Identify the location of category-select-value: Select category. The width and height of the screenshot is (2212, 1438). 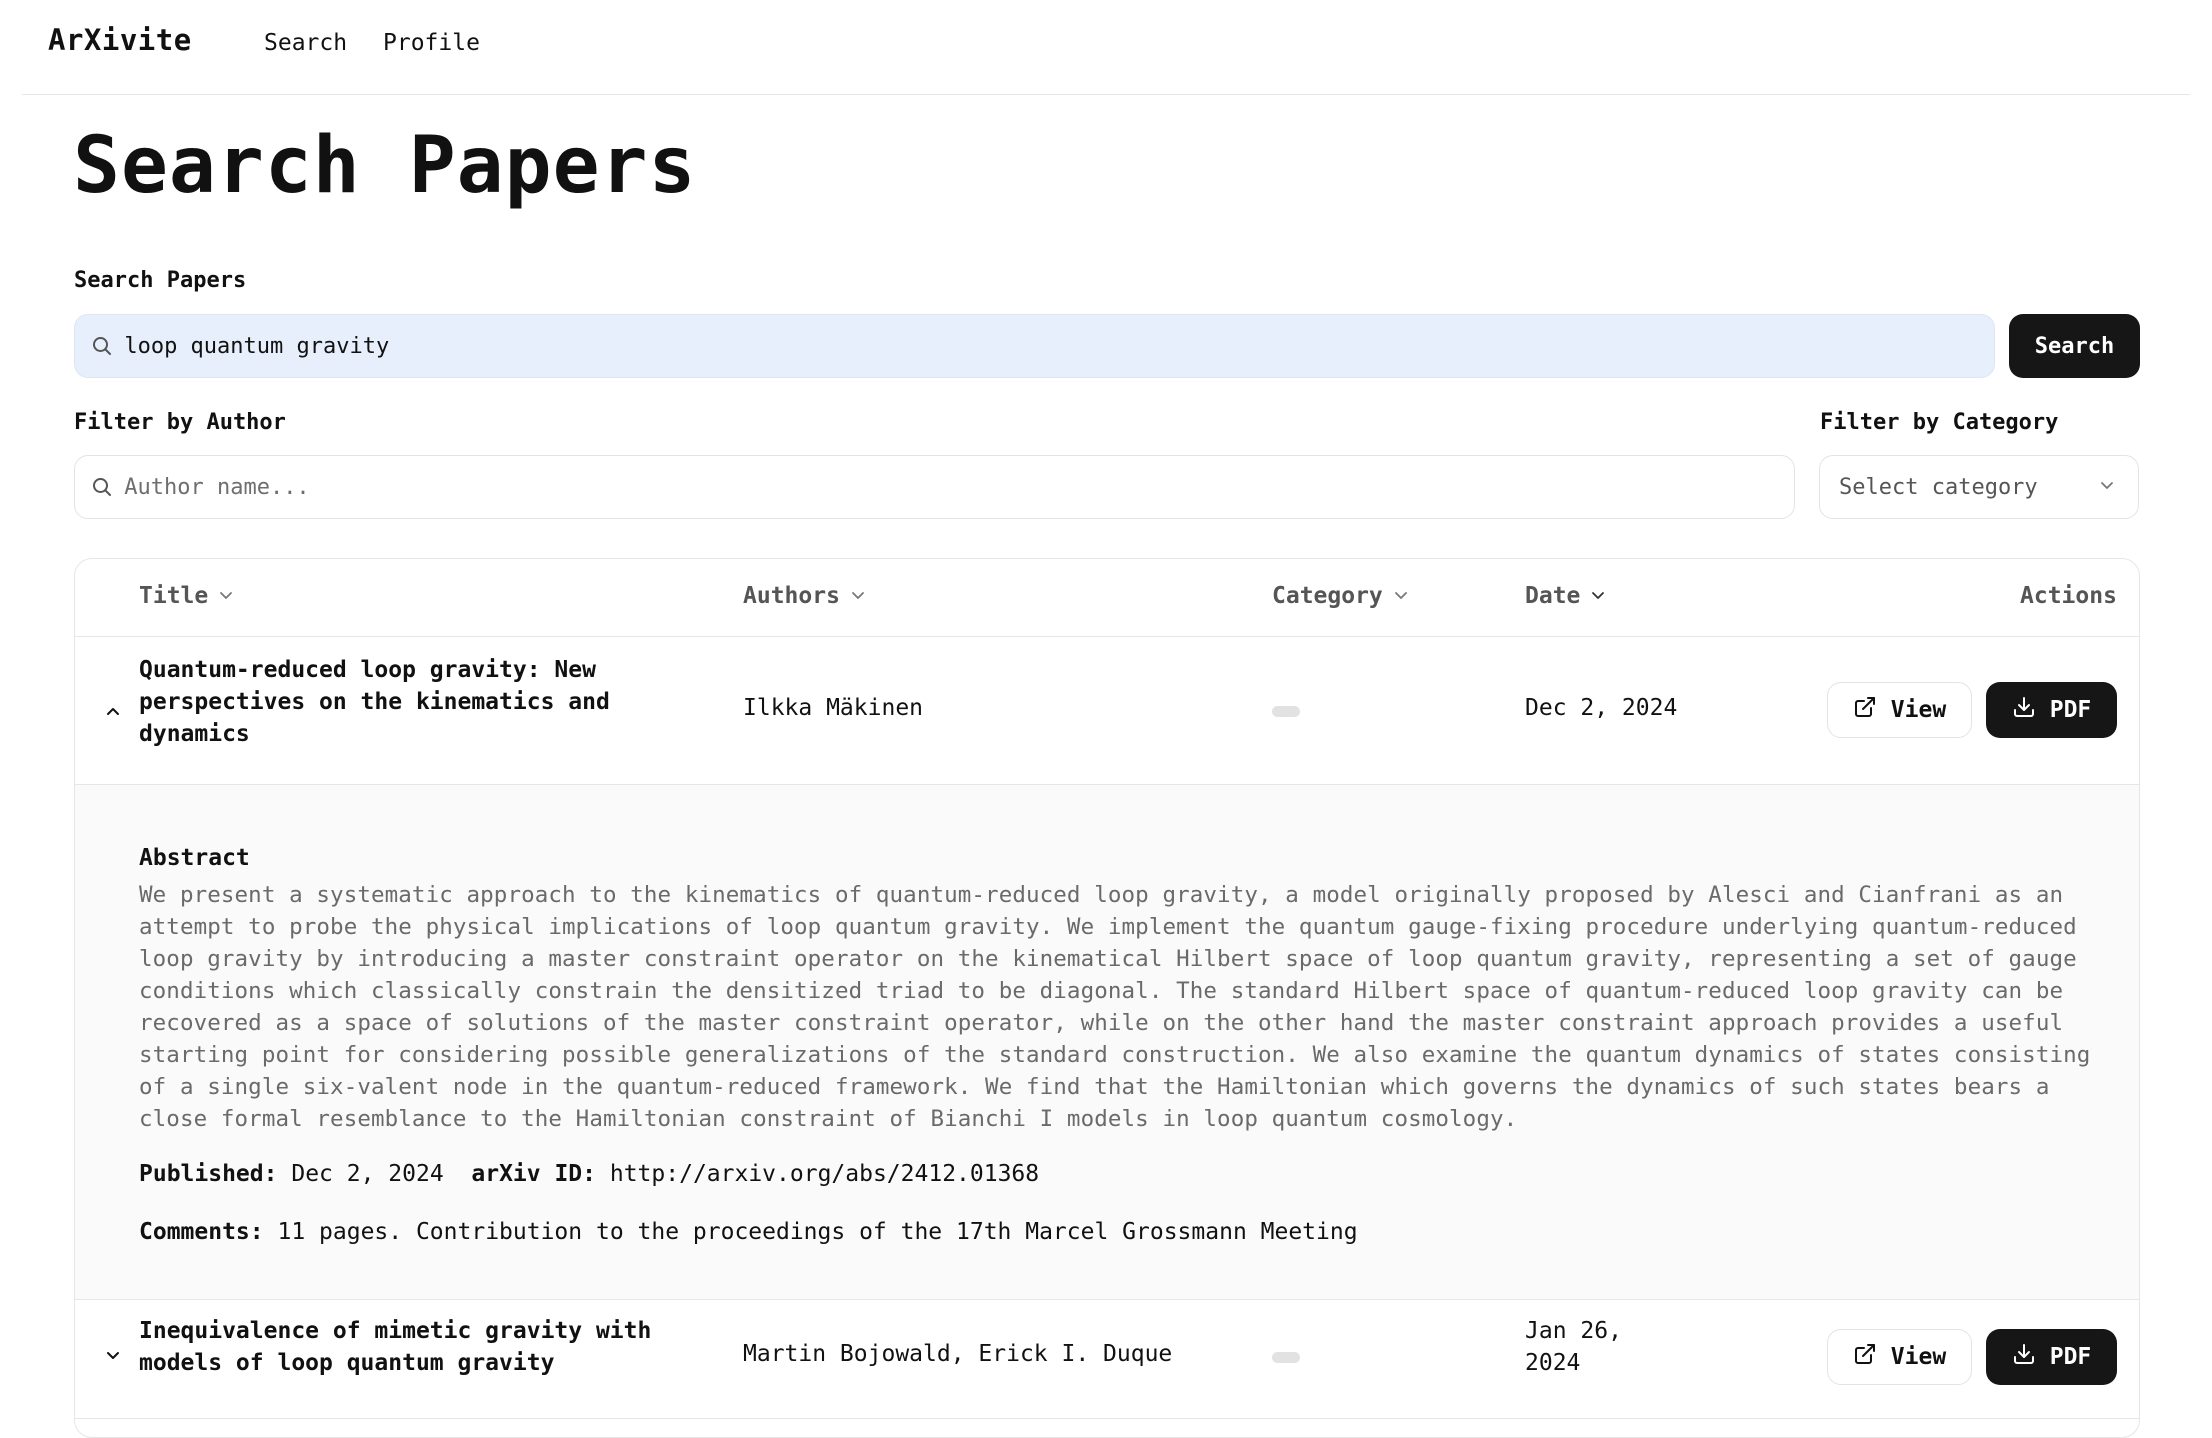
(1938, 487).